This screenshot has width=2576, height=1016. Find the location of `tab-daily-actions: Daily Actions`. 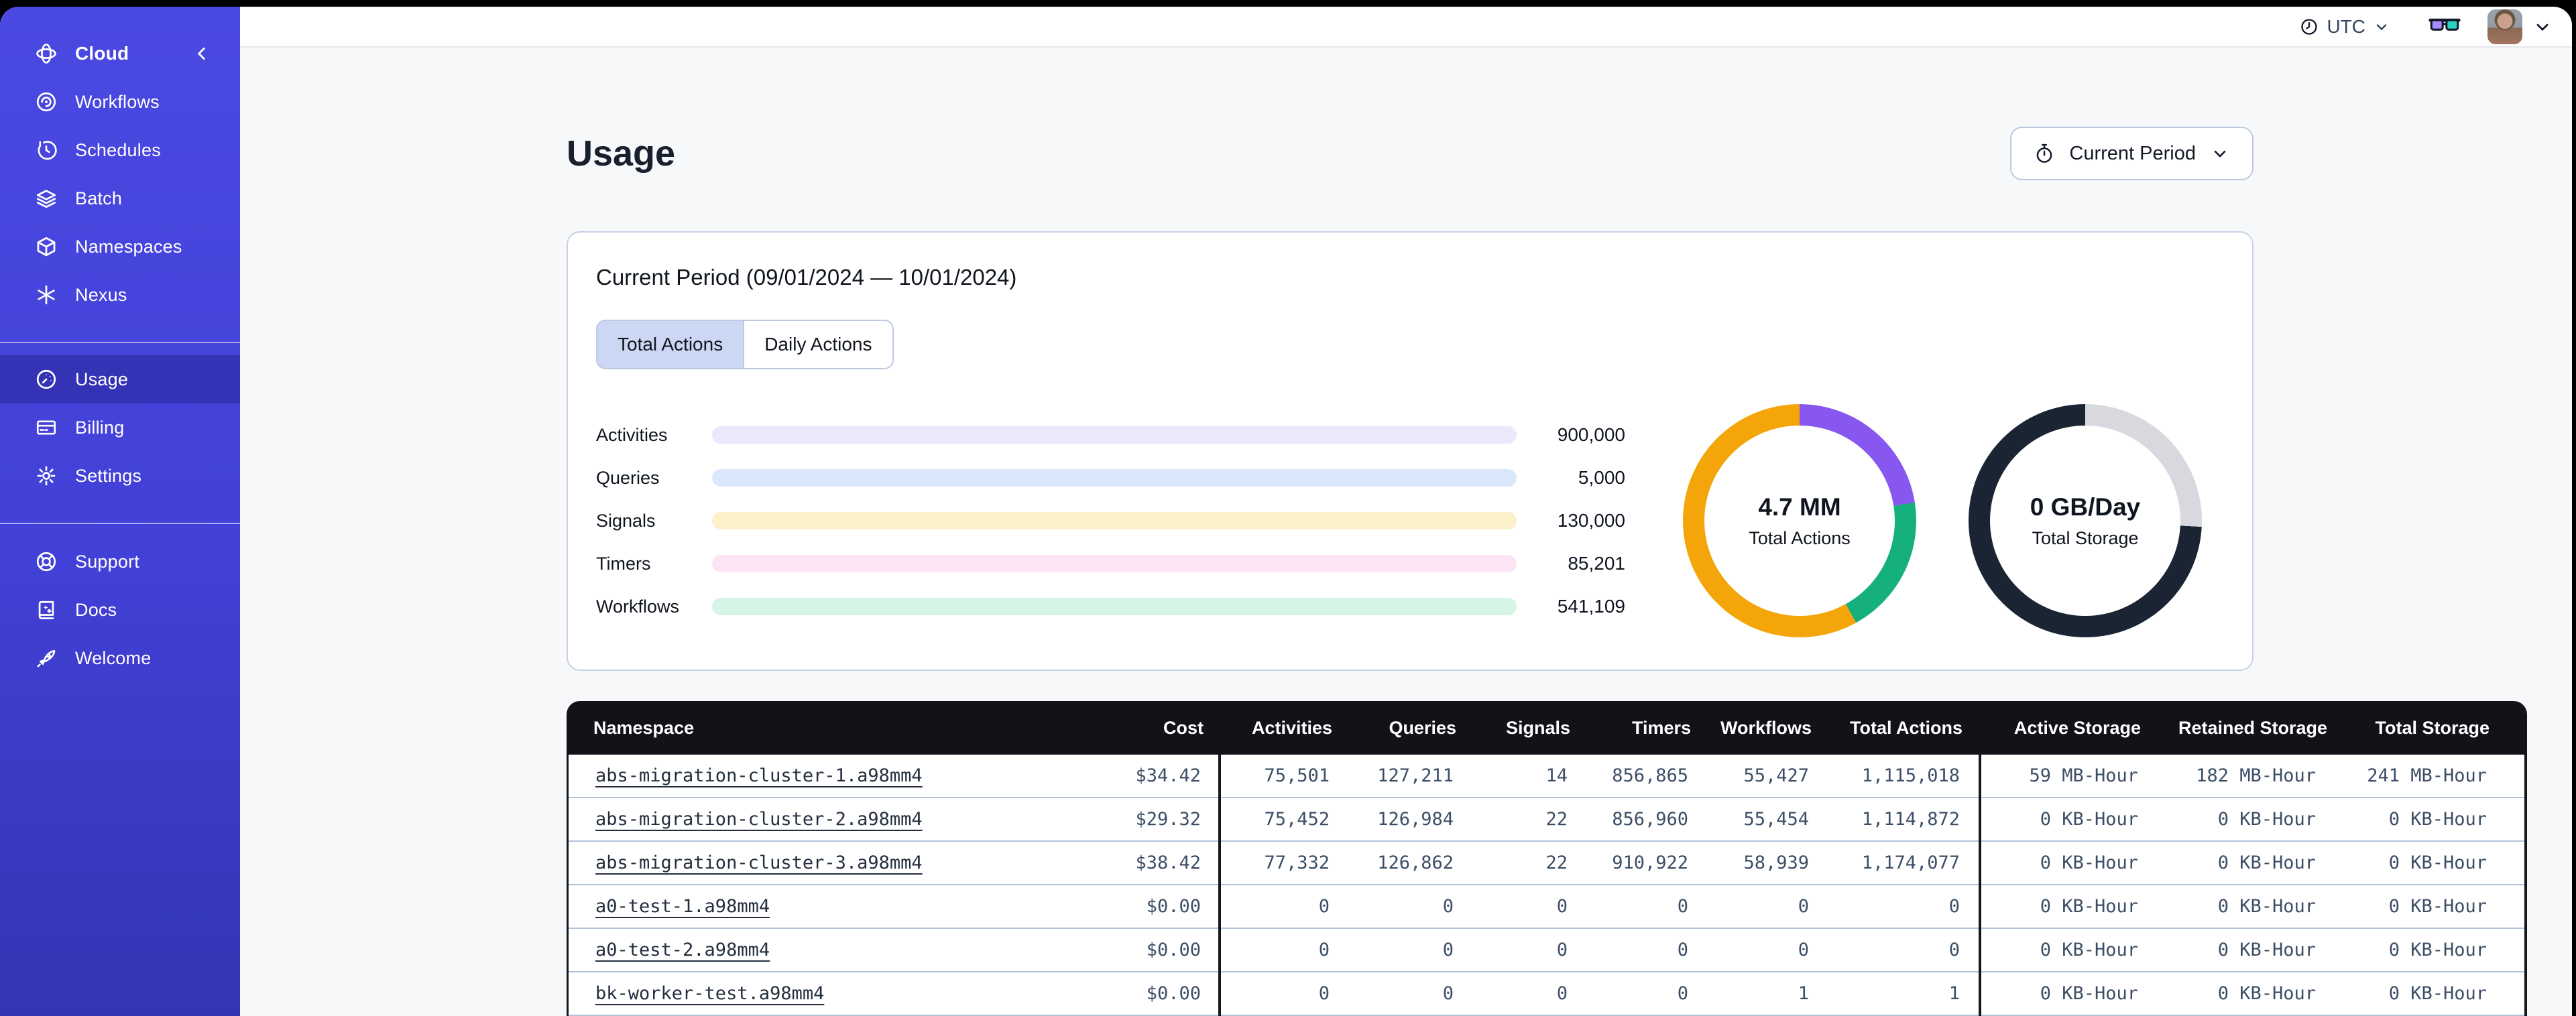

tab-daily-actions: Daily Actions is located at coordinates (817, 345).